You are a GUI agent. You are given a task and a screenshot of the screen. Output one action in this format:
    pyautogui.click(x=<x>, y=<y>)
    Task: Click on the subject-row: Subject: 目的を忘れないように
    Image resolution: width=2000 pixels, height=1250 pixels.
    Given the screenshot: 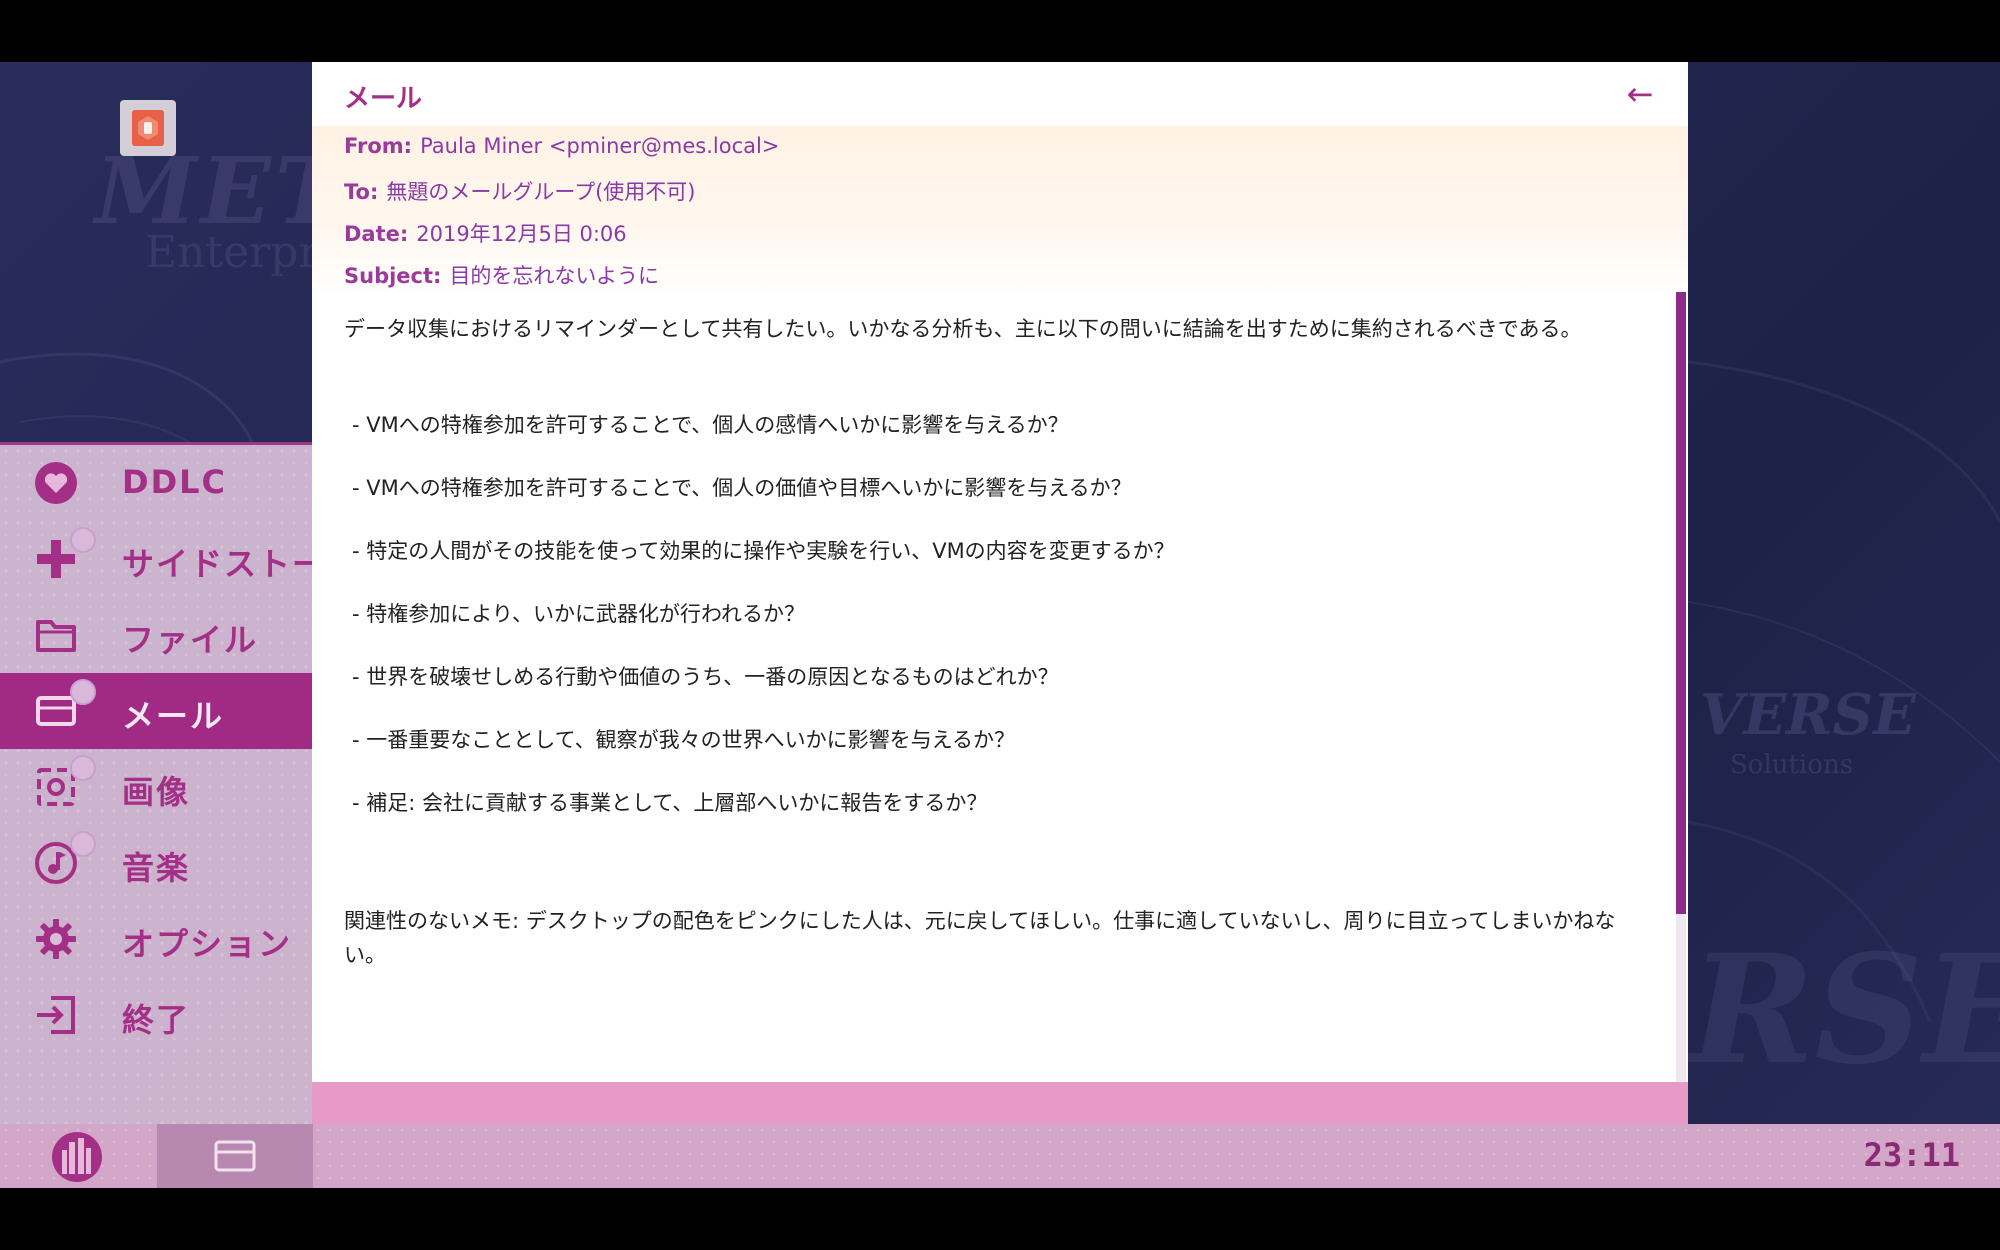 What is the action you would take?
    pyautogui.click(x=501, y=275)
    